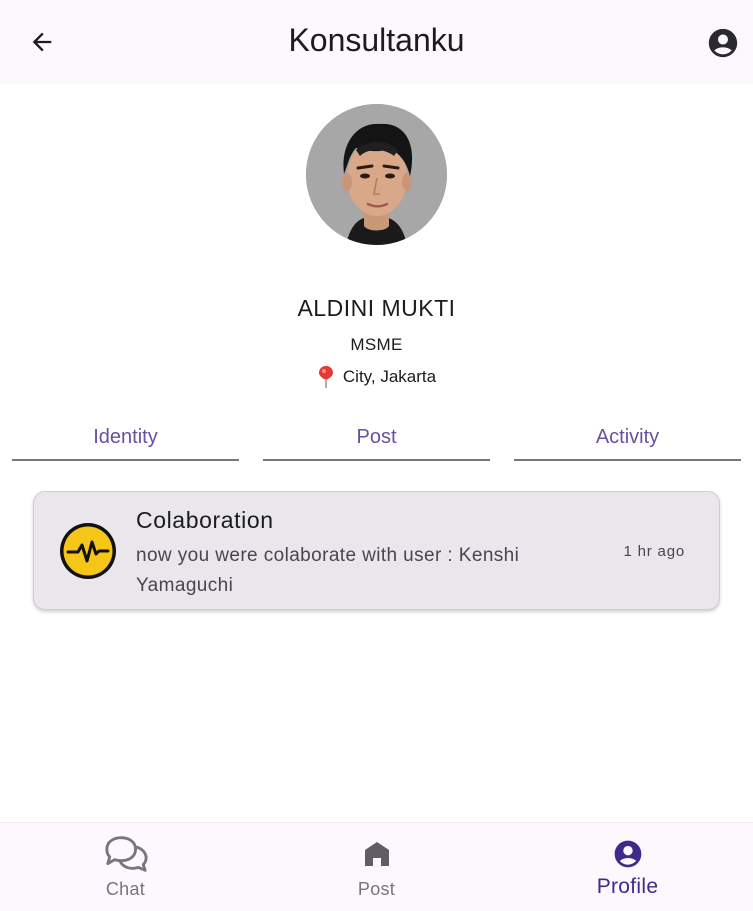  I want to click on nav-item-chat: Chat, so click(125, 867).